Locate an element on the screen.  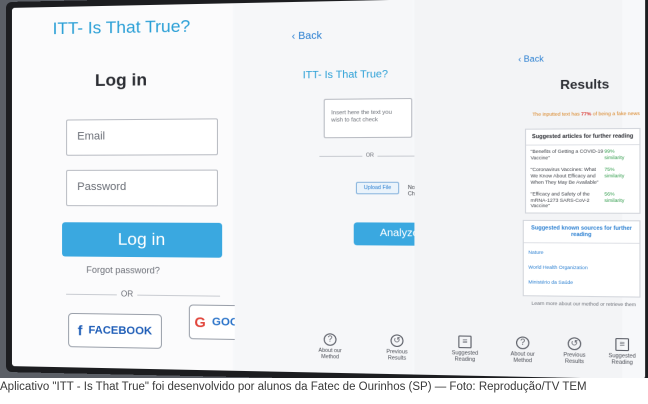
divider-left is located at coordinates (91, 294).